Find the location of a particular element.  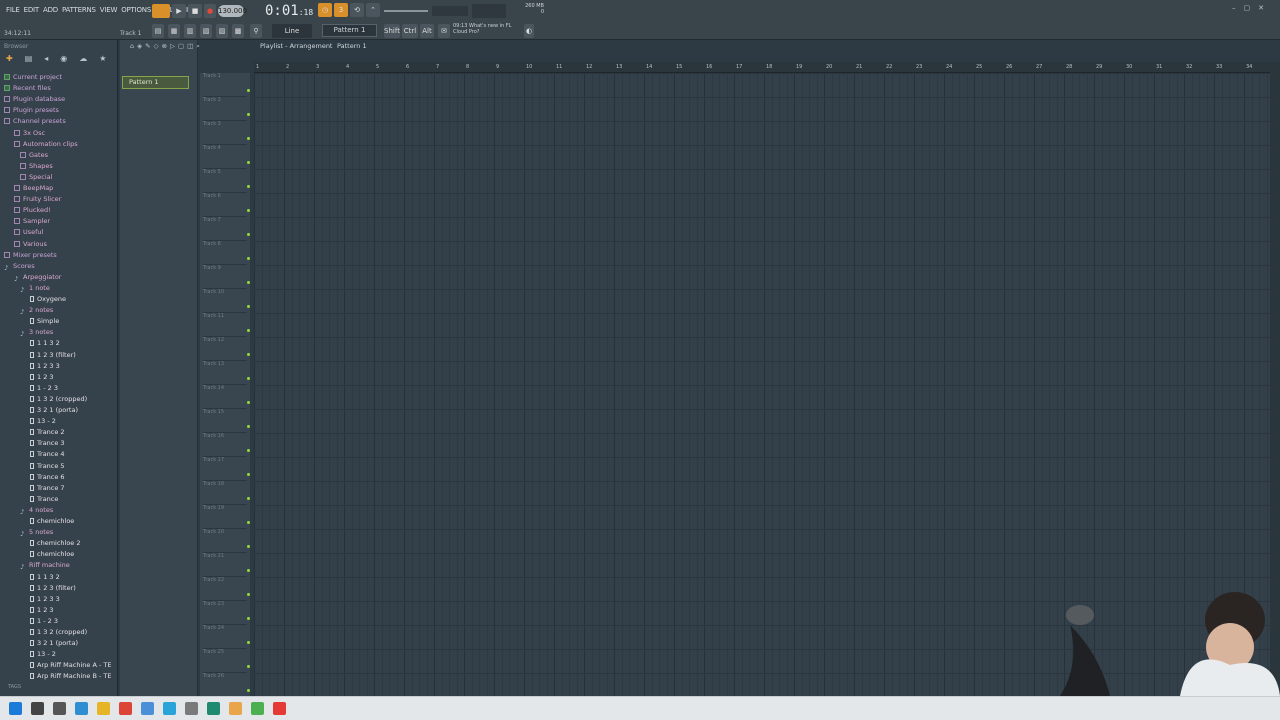

browser-item: chemichloe is located at coordinates (52, 554).